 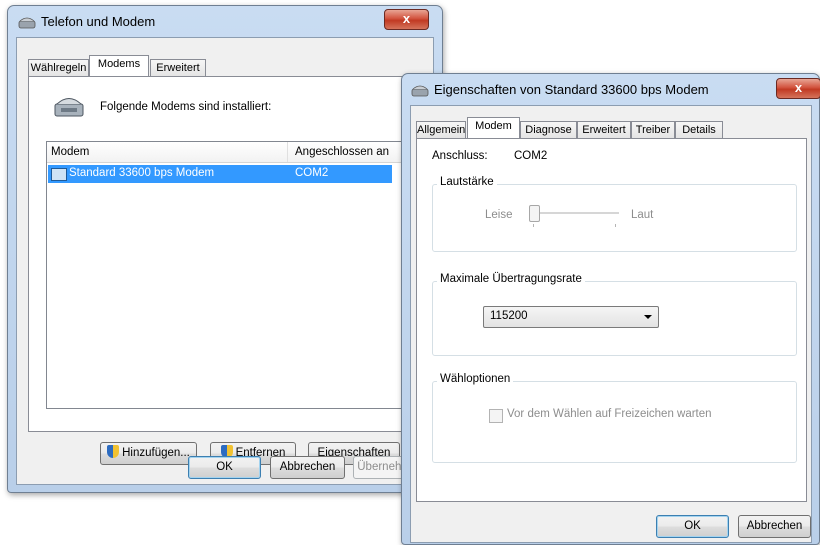 What do you see at coordinates (496, 416) in the screenshot?
I see `wait-dialtone-checkbox` at bounding box center [496, 416].